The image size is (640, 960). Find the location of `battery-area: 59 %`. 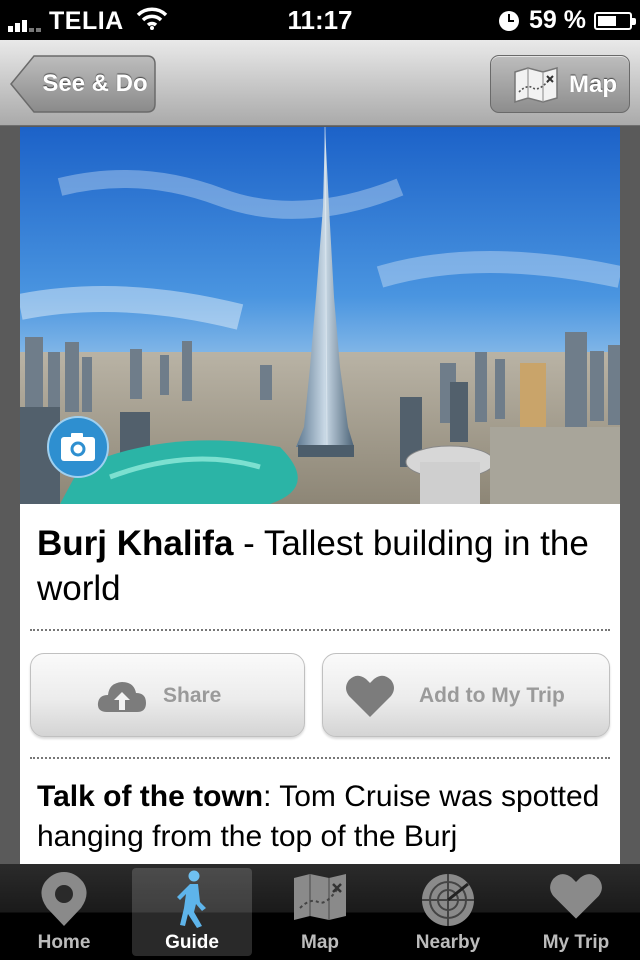

battery-area: 59 % is located at coordinates (567, 20).